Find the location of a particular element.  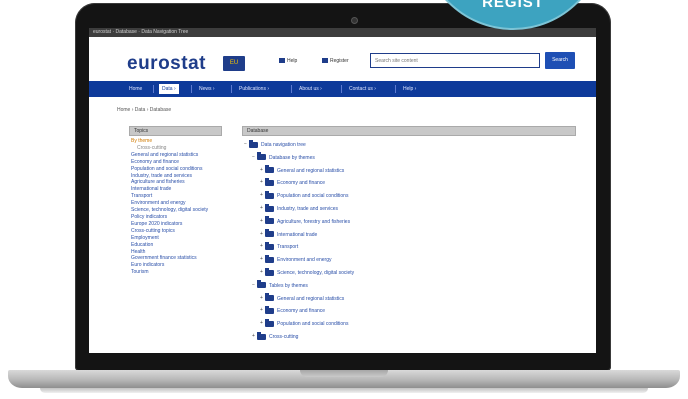

tree-node: + Science, technology, digital society is located at coordinates (307, 272).